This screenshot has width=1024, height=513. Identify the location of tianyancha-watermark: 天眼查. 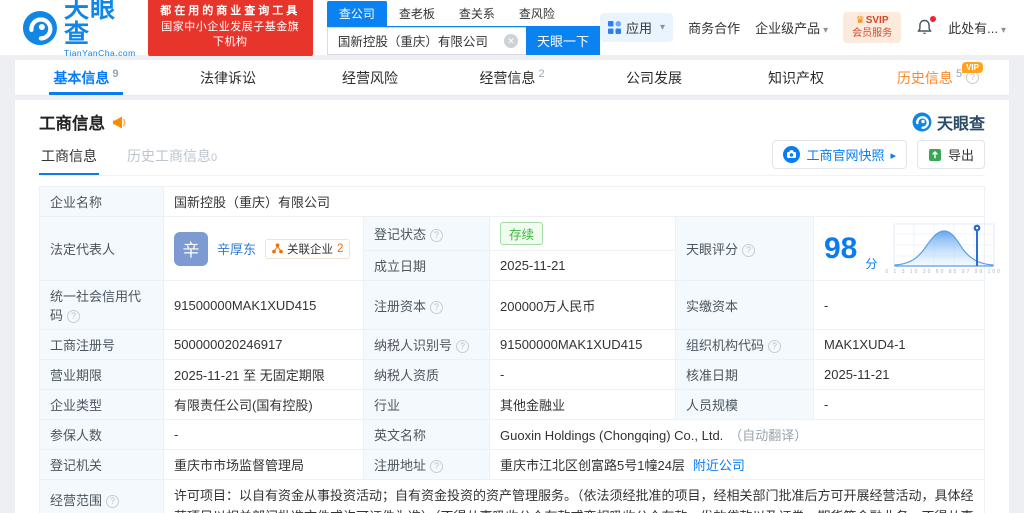
(948, 122).